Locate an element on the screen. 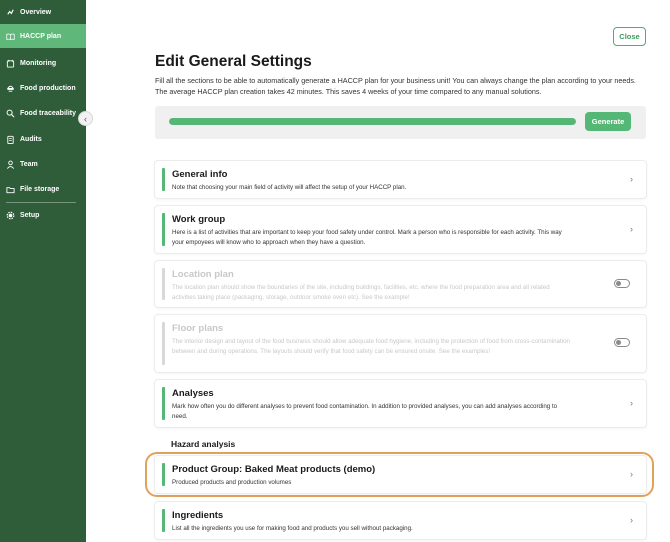 Image resolution: width=670 pixels, height=542 pixels. sidebar-item-label: Food traceability is located at coordinates (48, 113).